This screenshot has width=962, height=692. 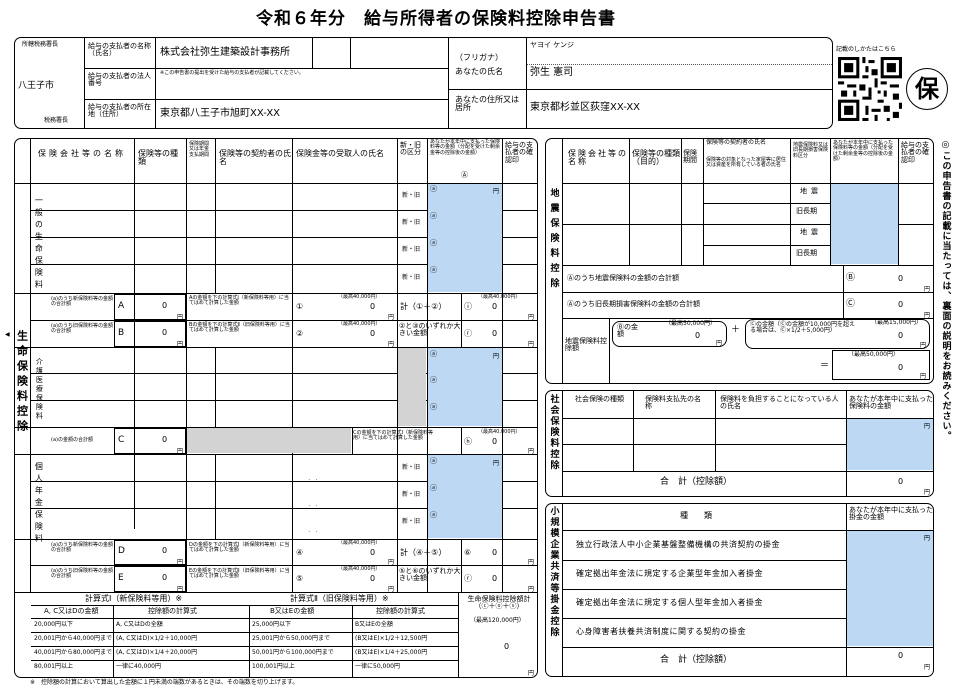 What do you see at coordinates (468, 578) in the screenshot?
I see `circle-ro2: ⓡ` at bounding box center [468, 578].